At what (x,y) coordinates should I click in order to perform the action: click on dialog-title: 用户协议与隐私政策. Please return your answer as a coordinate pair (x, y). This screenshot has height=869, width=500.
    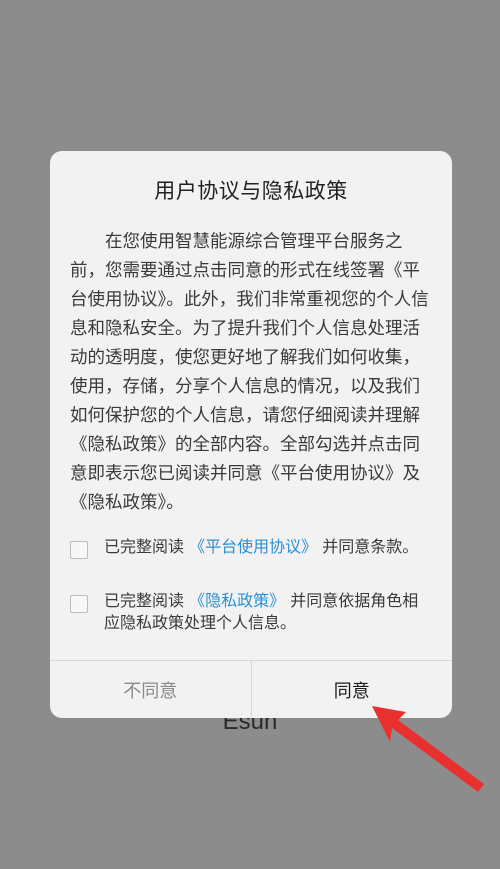
    Looking at the image, I should click on (251, 191).